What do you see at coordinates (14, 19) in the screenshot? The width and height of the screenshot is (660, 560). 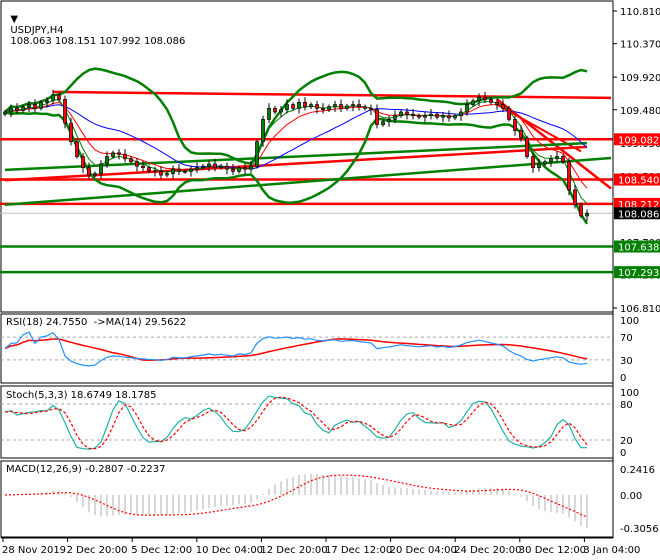 I see `collapse-triangle-icon: ▼` at bounding box center [14, 19].